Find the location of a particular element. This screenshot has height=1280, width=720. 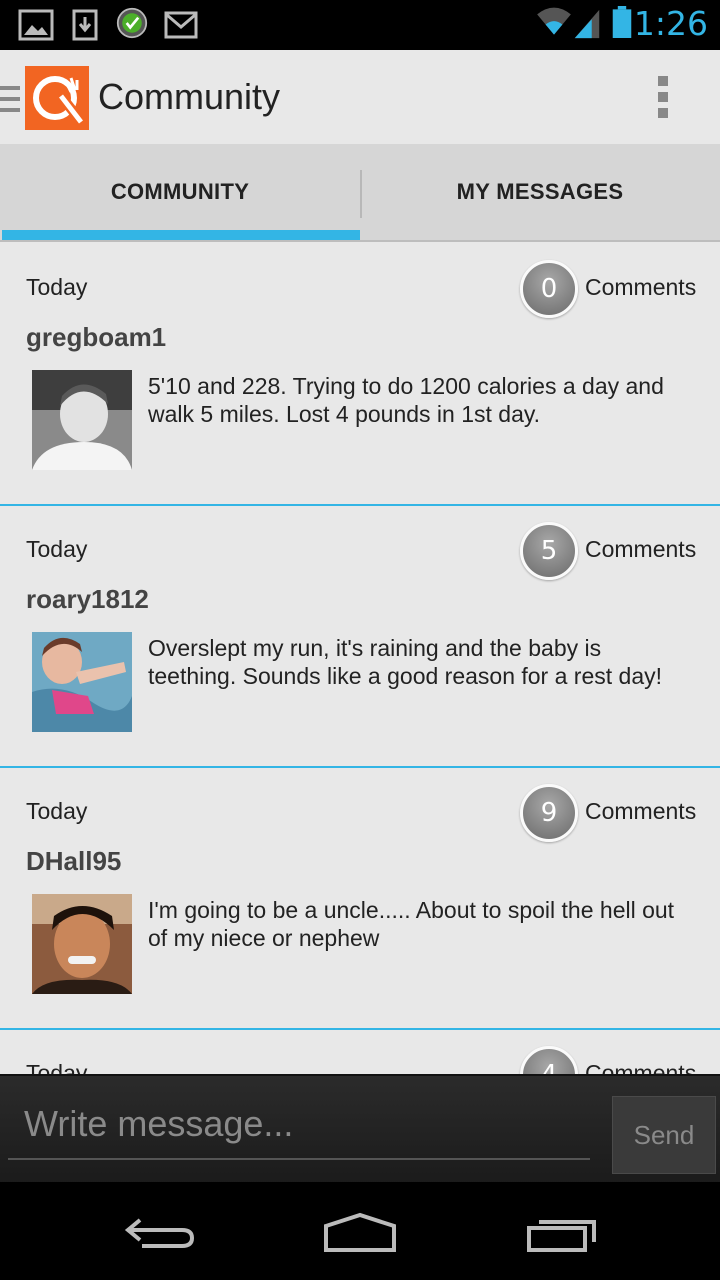

download-icon is located at coordinates (85, 25).